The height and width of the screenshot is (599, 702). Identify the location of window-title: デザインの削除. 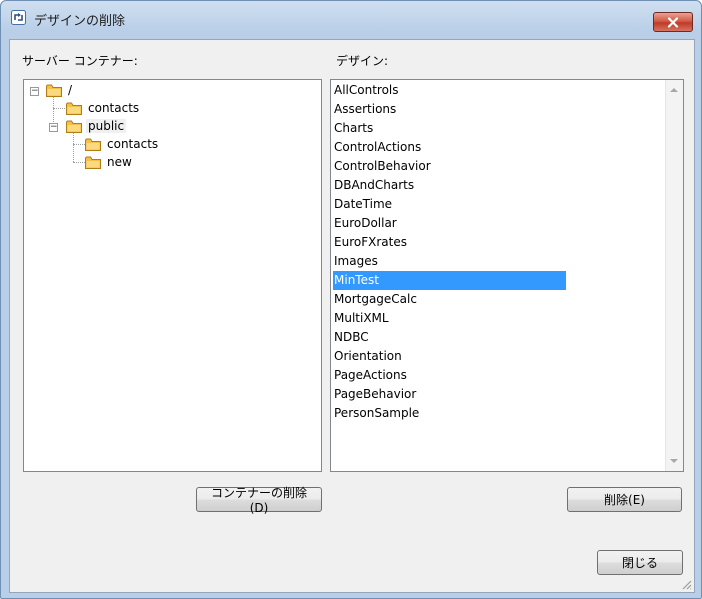
(80, 21).